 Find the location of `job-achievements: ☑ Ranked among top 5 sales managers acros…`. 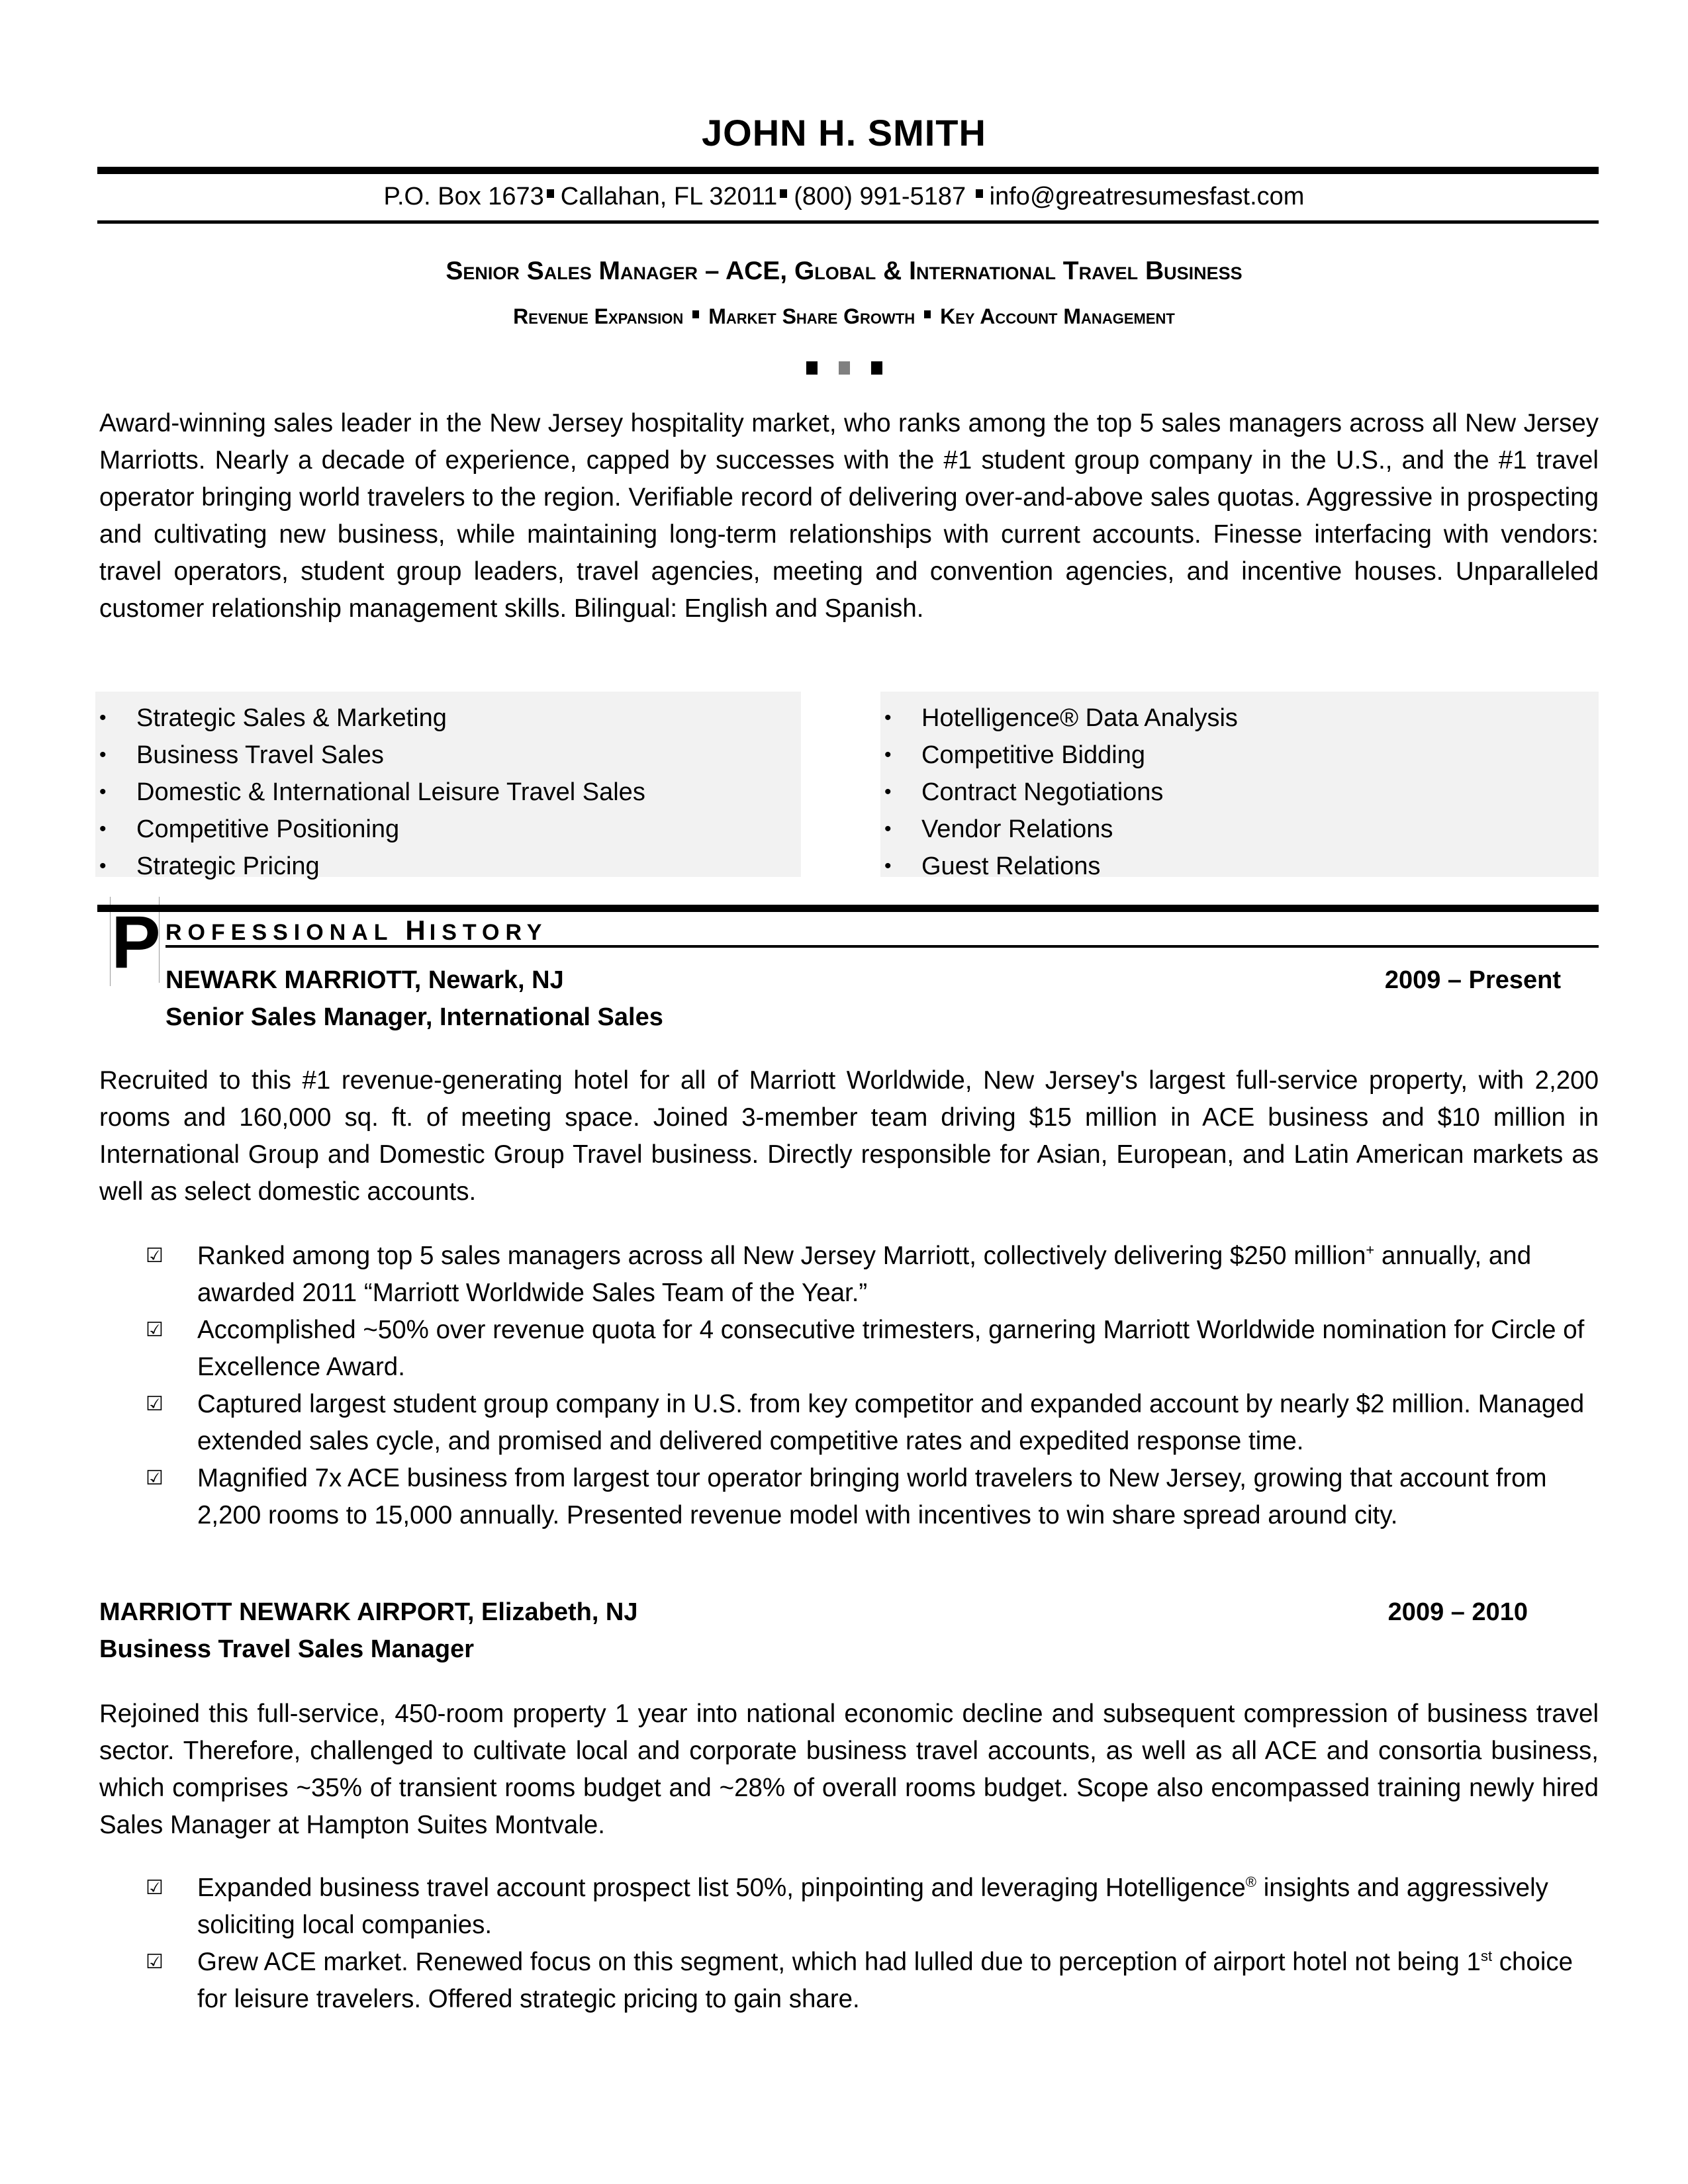

job-achievements: ☑ Ranked among top 5 sales managers acros… is located at coordinates (874, 1386).